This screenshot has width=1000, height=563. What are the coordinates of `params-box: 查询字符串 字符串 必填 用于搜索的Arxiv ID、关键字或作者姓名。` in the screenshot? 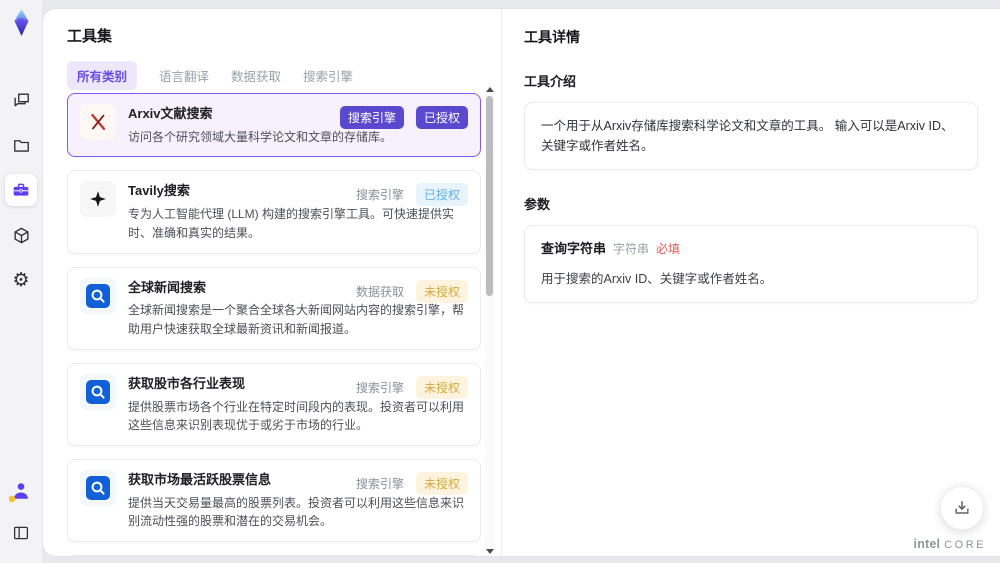 It's located at (751, 264).